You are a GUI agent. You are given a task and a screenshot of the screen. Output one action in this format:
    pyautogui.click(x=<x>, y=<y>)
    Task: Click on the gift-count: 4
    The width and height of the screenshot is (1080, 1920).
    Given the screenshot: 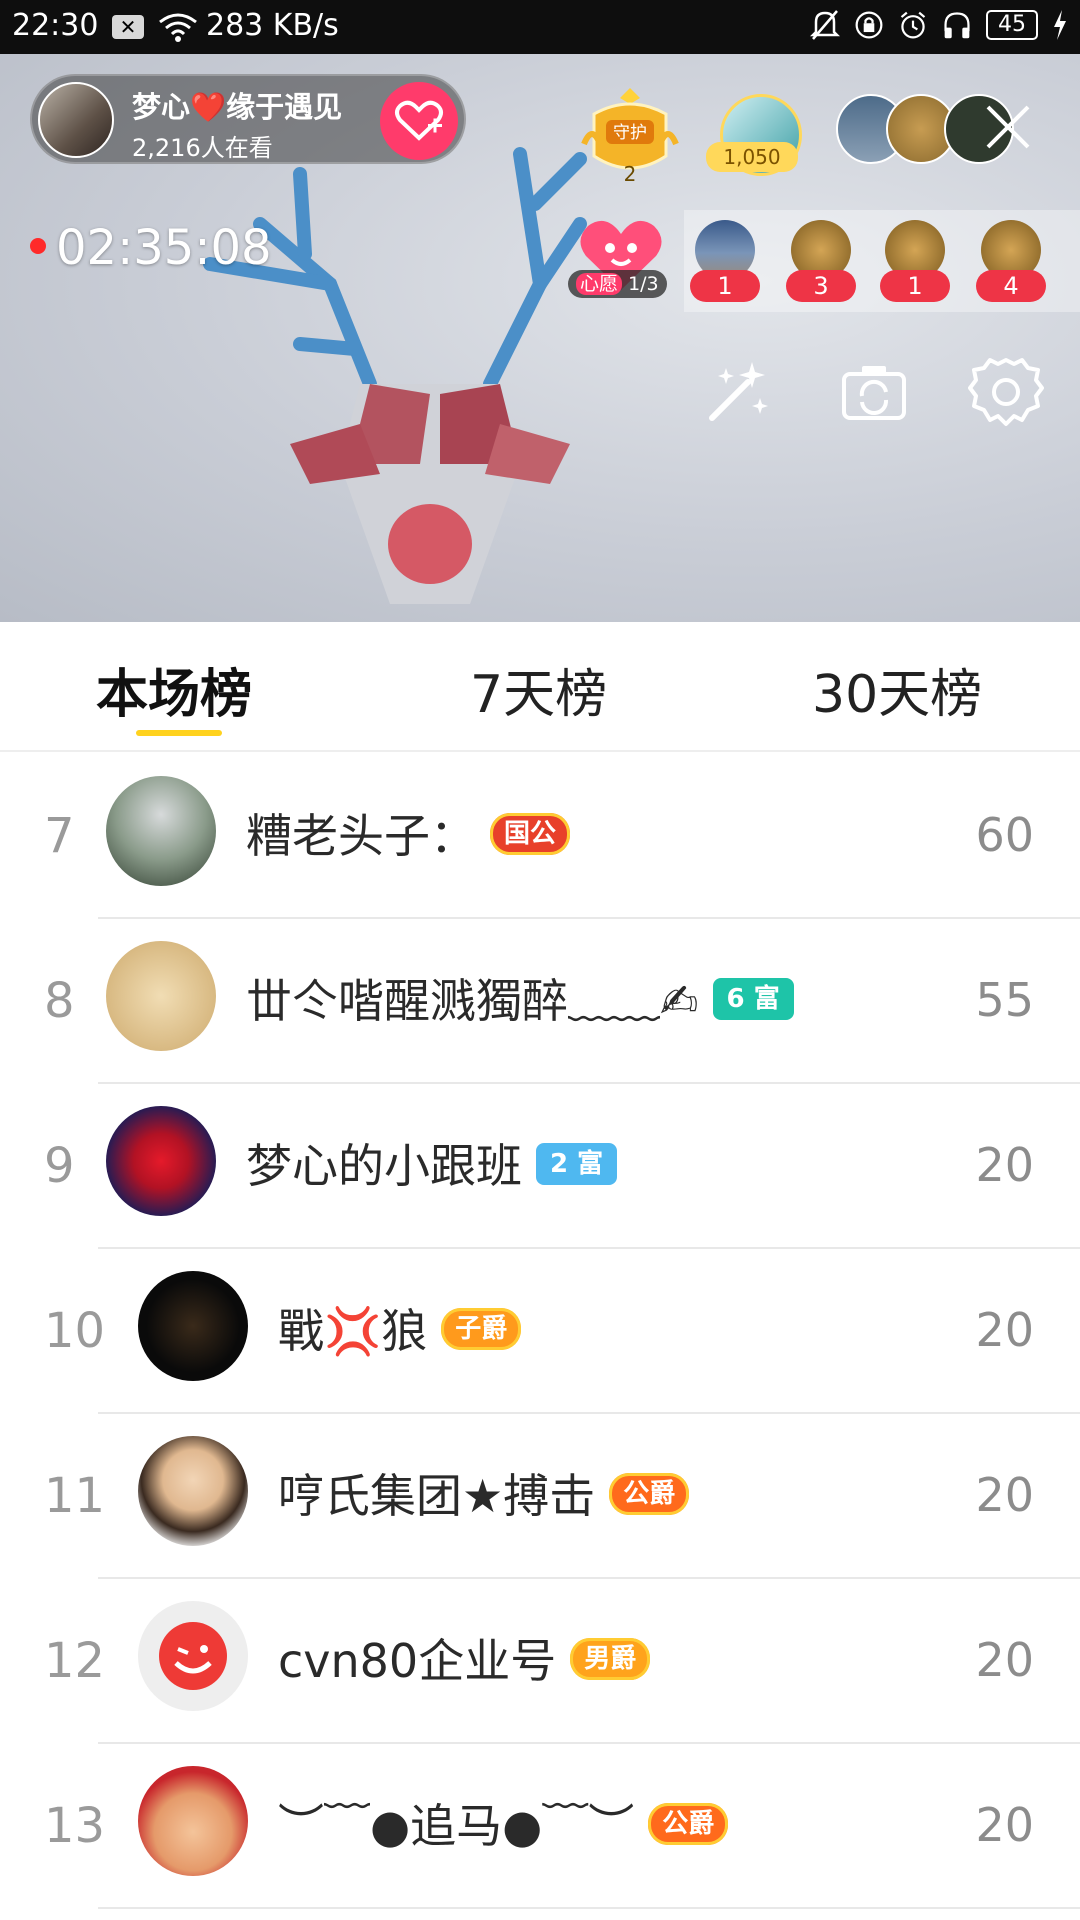 What is the action you would take?
    pyautogui.click(x=1011, y=286)
    